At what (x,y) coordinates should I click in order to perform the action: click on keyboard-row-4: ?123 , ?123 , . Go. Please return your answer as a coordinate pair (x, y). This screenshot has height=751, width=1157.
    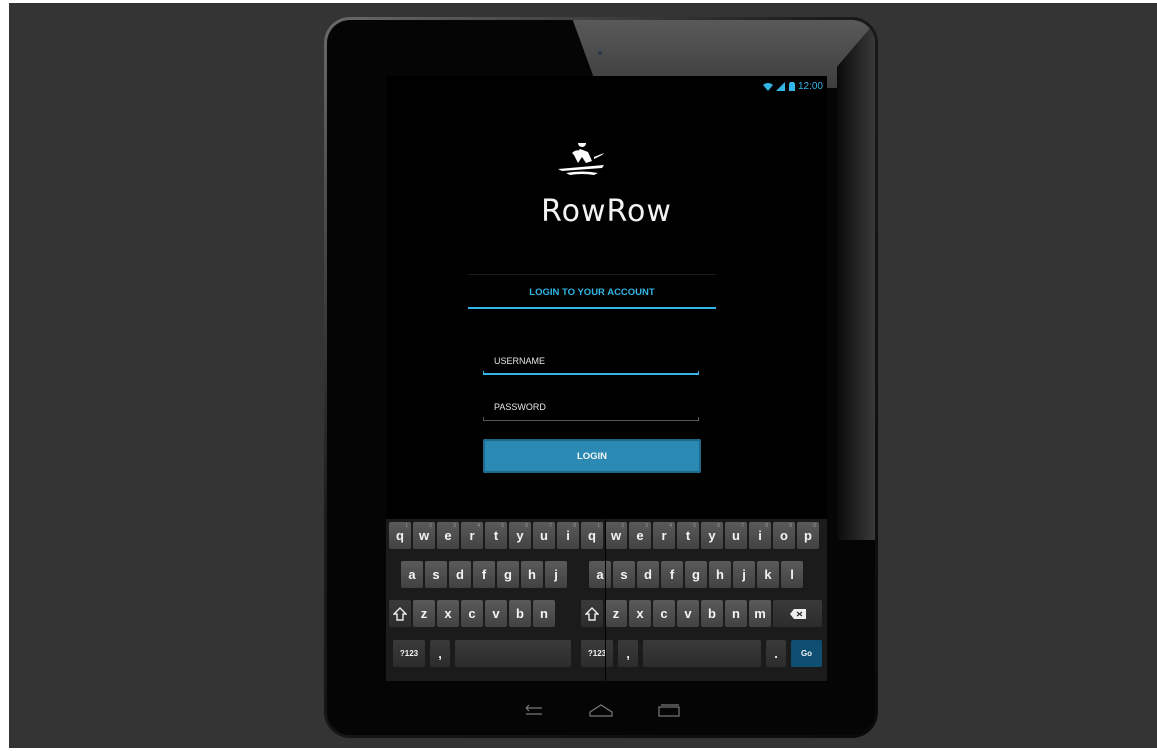
    Looking at the image, I should click on (606, 656).